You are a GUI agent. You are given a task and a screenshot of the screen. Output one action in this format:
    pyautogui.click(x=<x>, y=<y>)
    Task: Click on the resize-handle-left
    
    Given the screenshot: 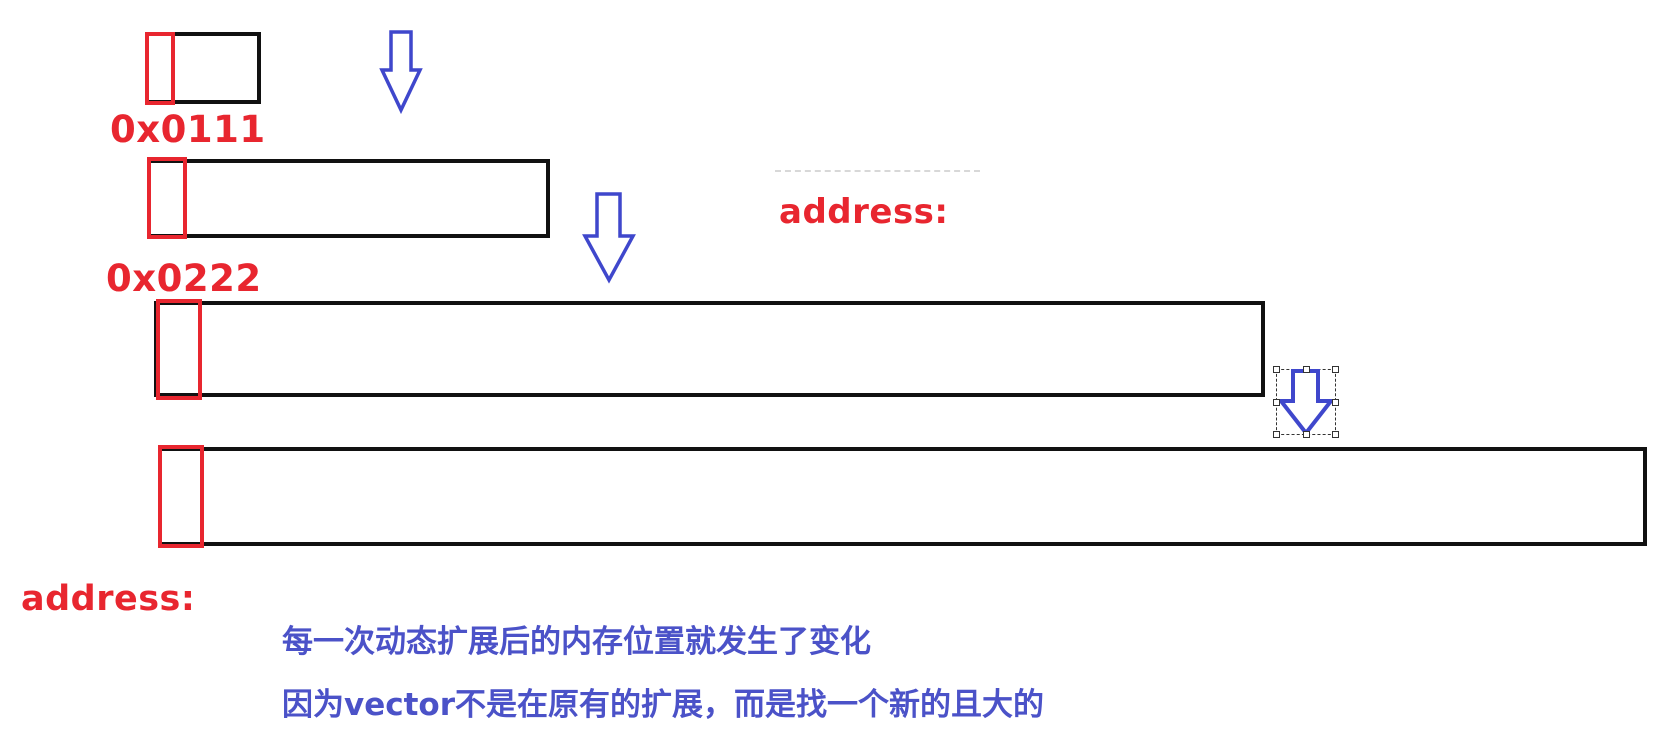 What is the action you would take?
    pyautogui.click(x=1276, y=402)
    